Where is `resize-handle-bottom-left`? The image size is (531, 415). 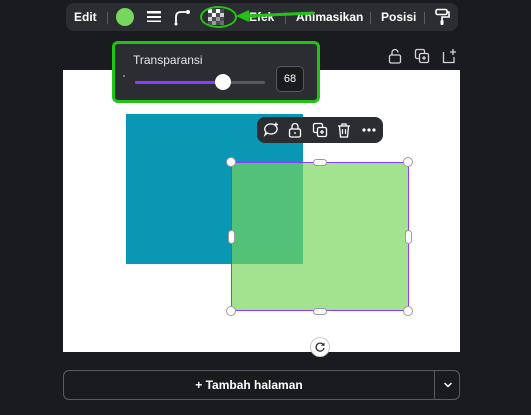
resize-handle-bottom-left is located at coordinates (231, 311).